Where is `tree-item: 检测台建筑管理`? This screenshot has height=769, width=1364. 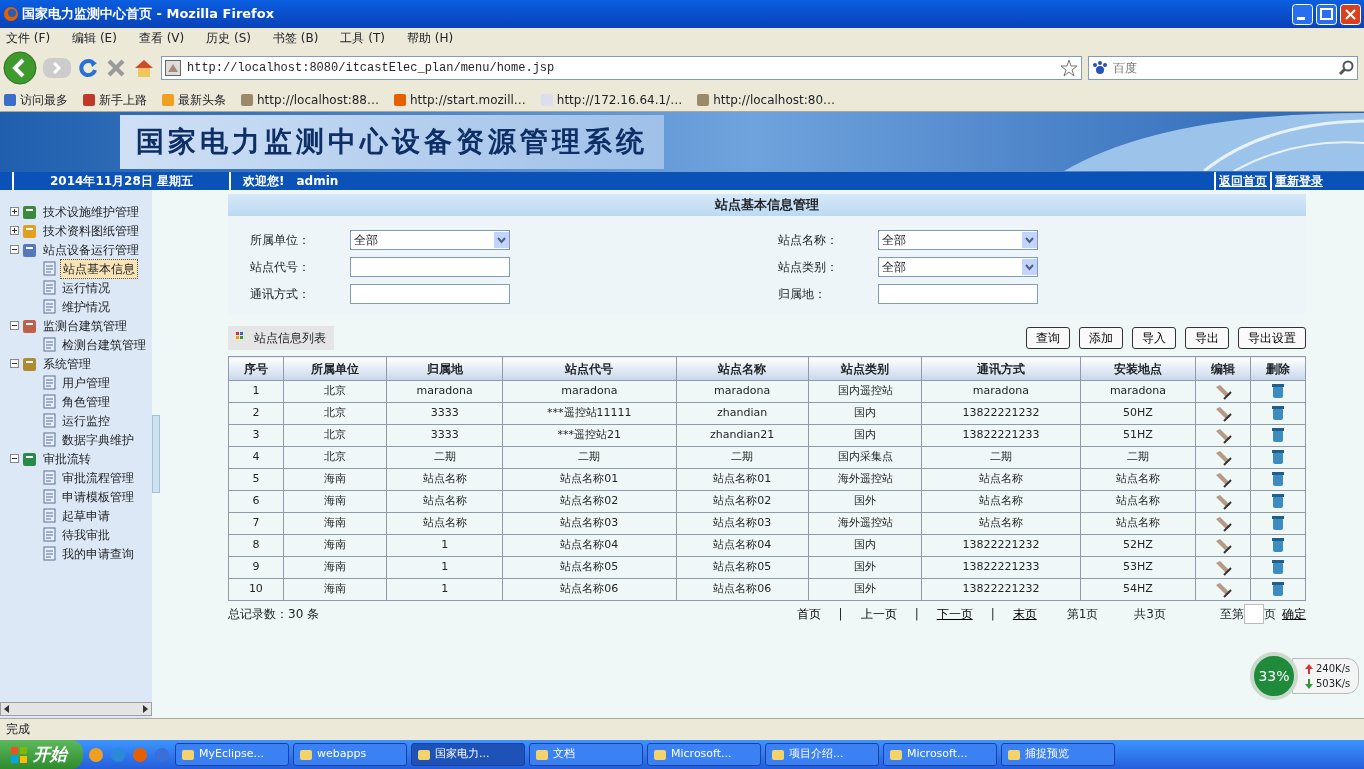
tree-item: 检测台建筑管理 is located at coordinates (104, 344).